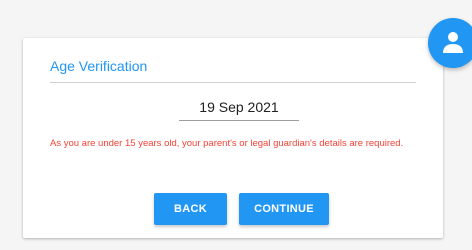 This screenshot has height=250, width=472. What do you see at coordinates (99, 66) in the screenshot?
I see `card-title: Age Verification` at bounding box center [99, 66].